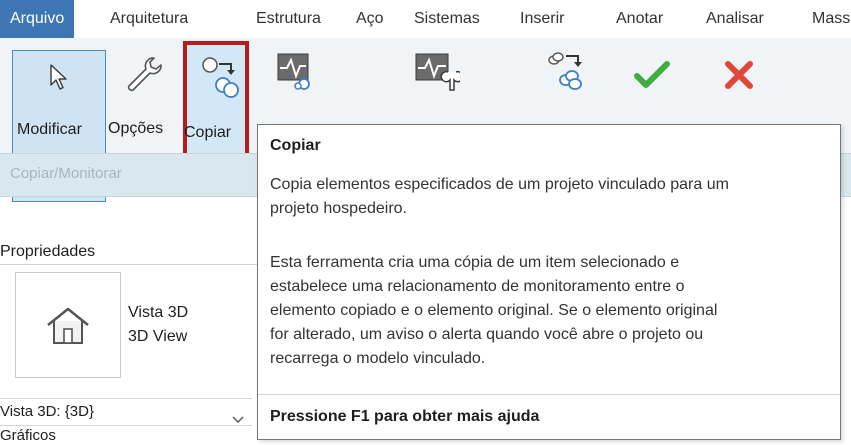 The height and width of the screenshot is (445, 851). I want to click on wrench-icon, so click(144, 76).